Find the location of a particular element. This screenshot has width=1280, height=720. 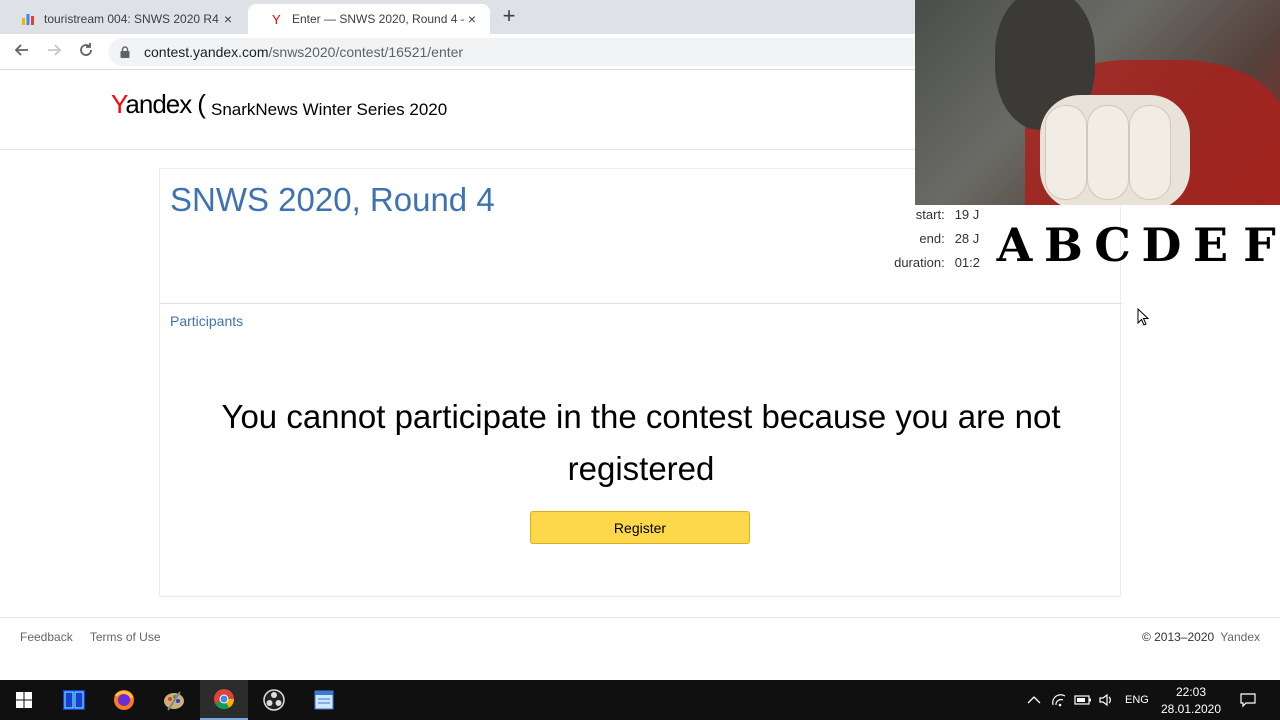

duration-label: duration: is located at coordinates (919, 262).